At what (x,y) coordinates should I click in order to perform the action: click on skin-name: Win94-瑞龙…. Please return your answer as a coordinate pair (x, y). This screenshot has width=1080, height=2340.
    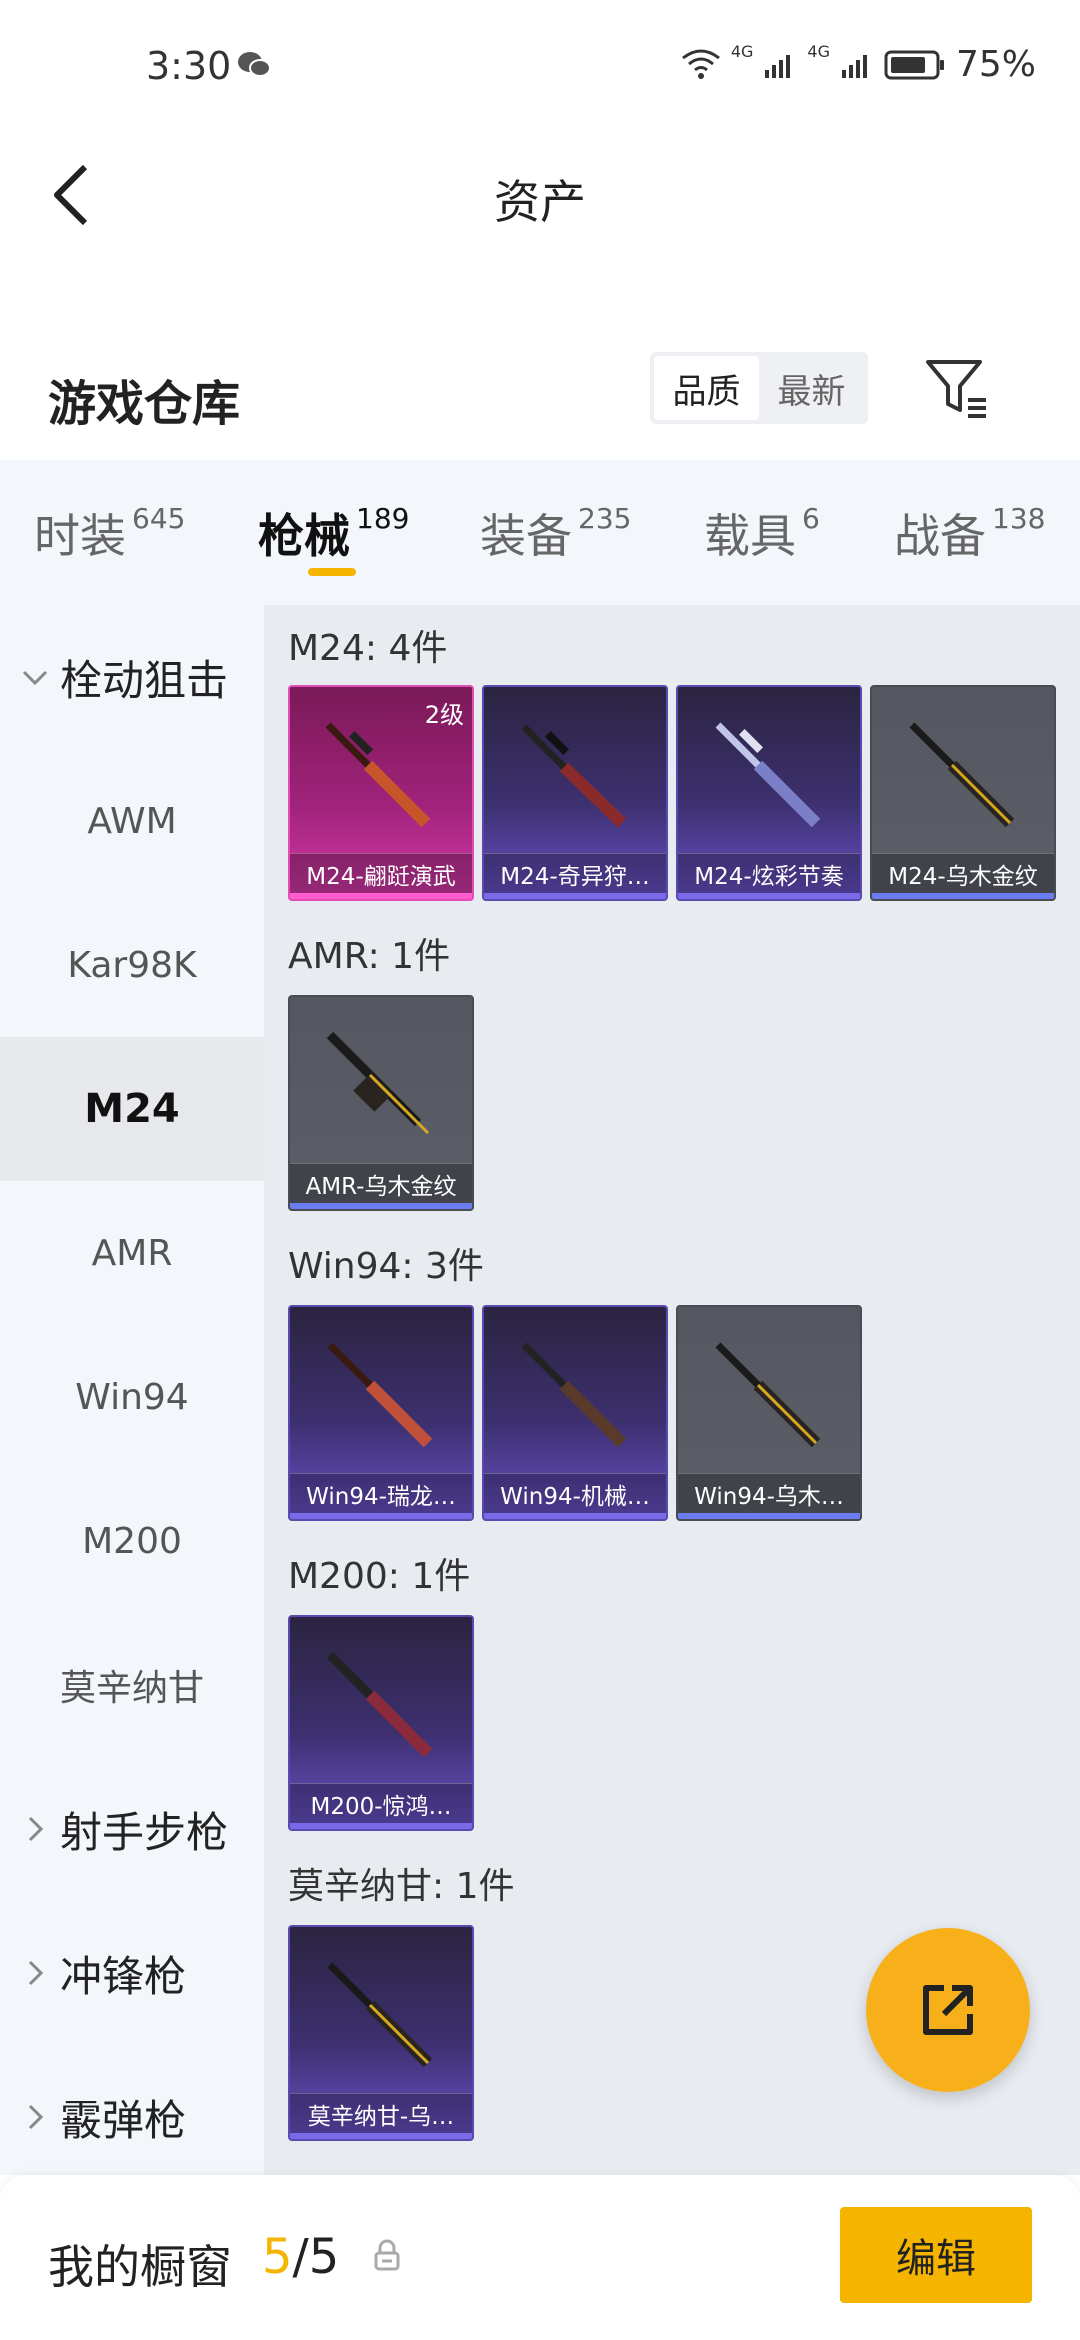
    Looking at the image, I should click on (381, 1493).